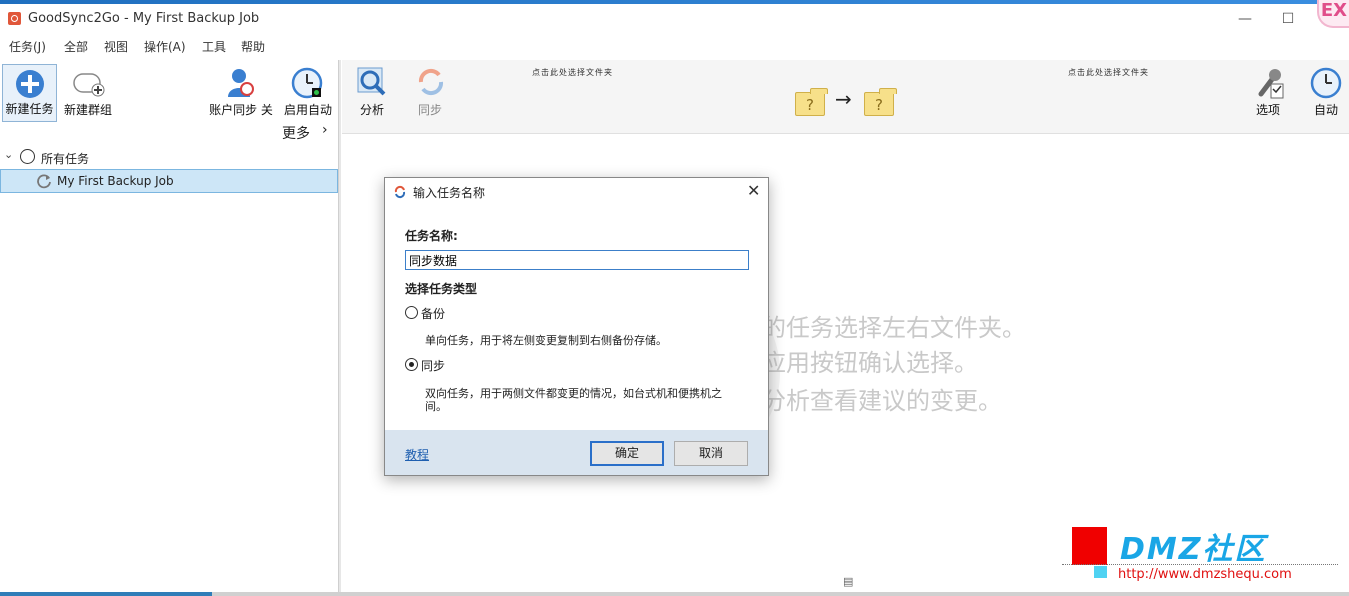 The width and height of the screenshot is (1349, 596). What do you see at coordinates (848, 581) in the screenshot?
I see `log-panel-icon: ▤` at bounding box center [848, 581].